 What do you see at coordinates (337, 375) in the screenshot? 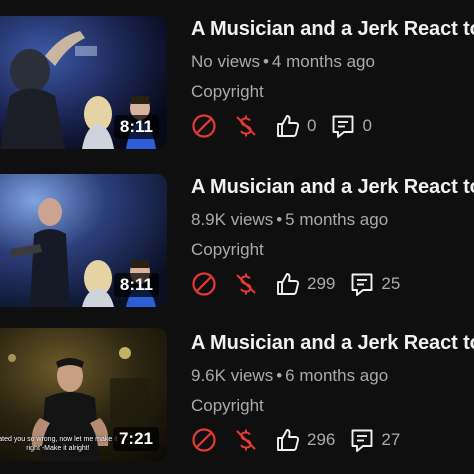
I see `upload-age: 6 months ago` at bounding box center [337, 375].